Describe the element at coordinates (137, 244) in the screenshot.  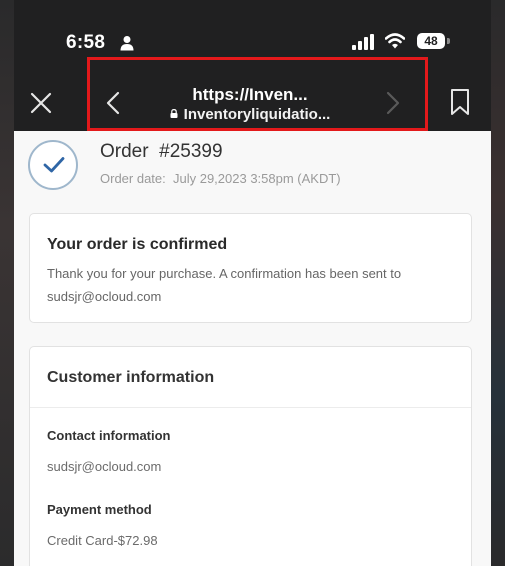
I see `confirmation-title: Your order is confirmed` at that location.